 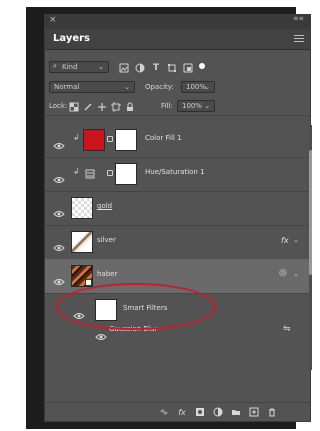 I want to click on layer-row-gold: gold, so click(x=177, y=208).